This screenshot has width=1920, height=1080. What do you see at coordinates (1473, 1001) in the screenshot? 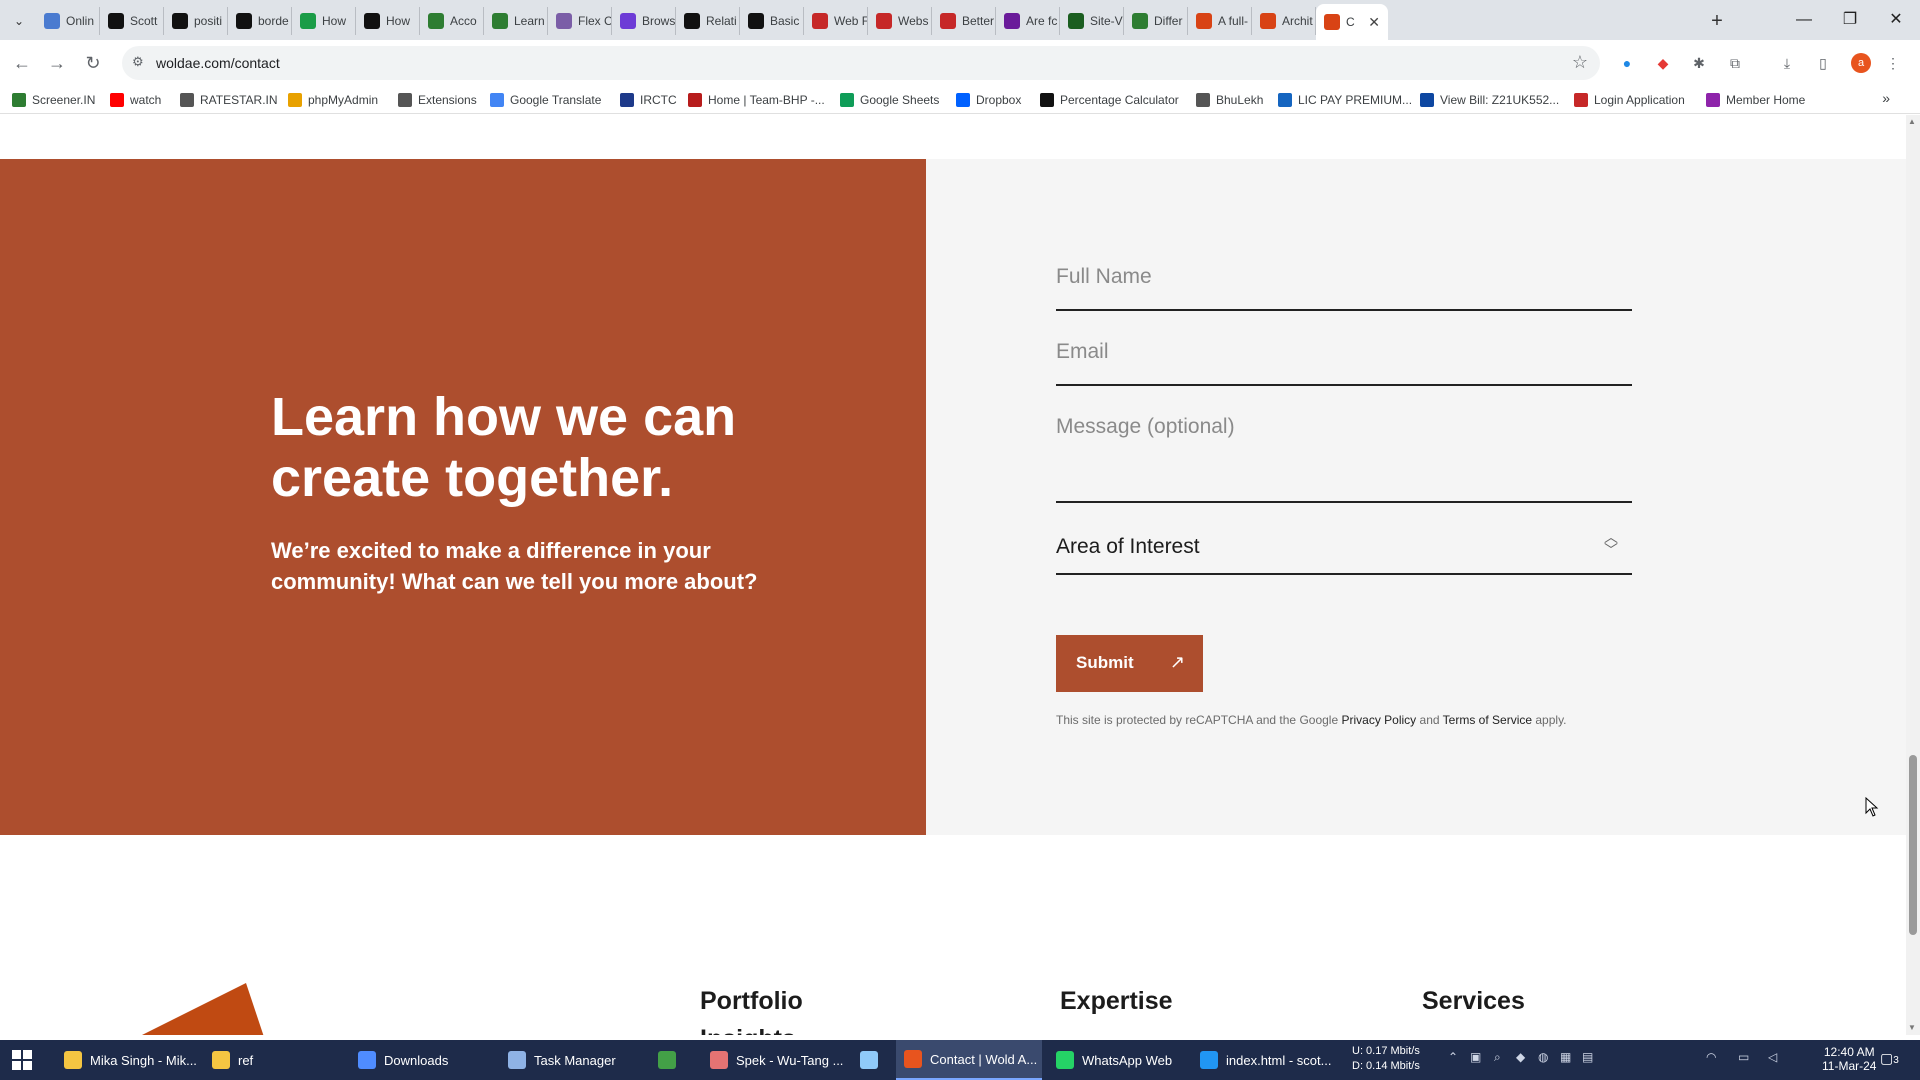
I see `footer-services-link: Services` at bounding box center [1473, 1001].